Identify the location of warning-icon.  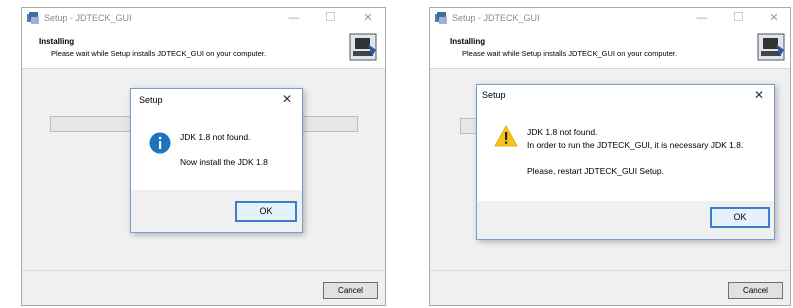
(506, 136).